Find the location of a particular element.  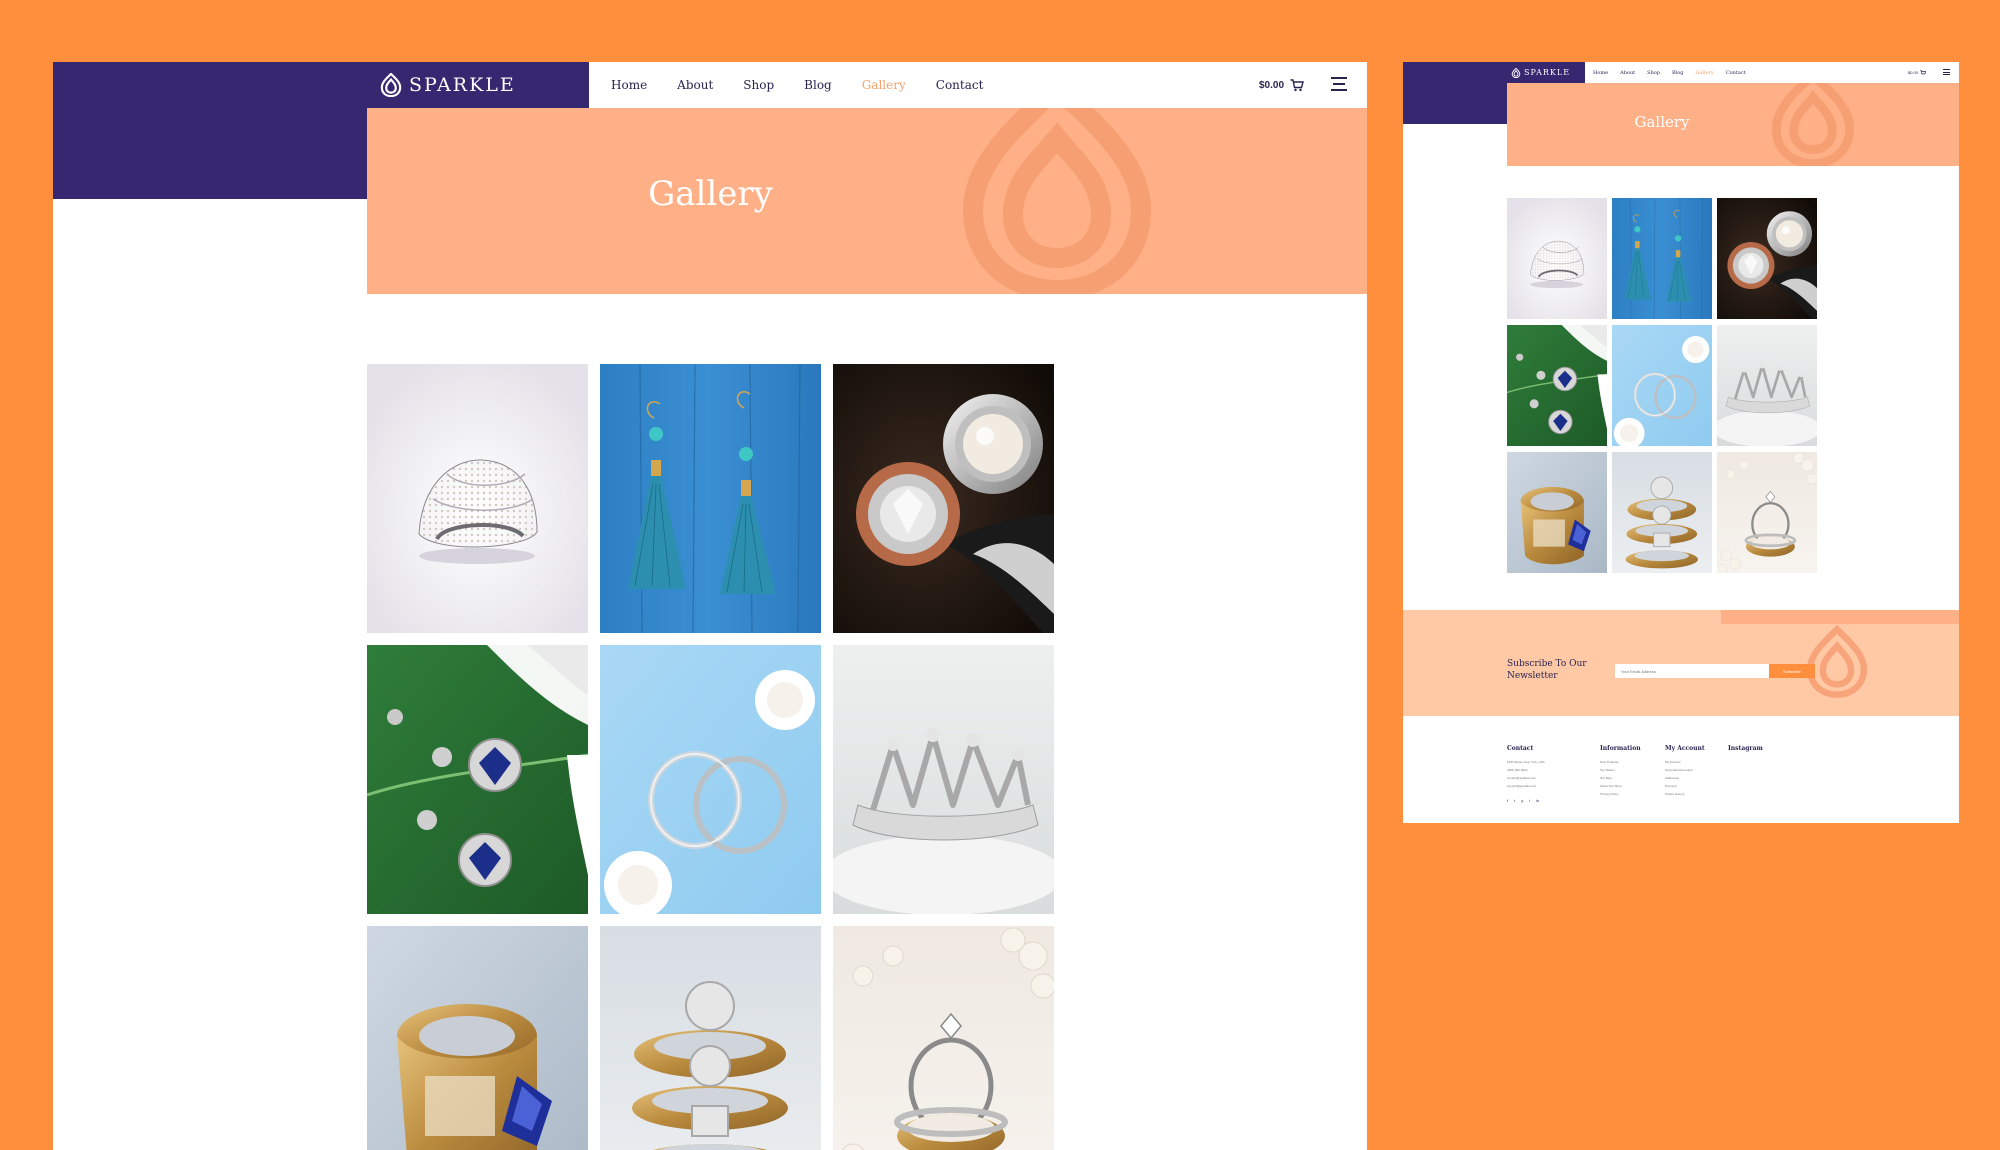

footer-email: support@sparkle.com is located at coordinates (1526, 788).